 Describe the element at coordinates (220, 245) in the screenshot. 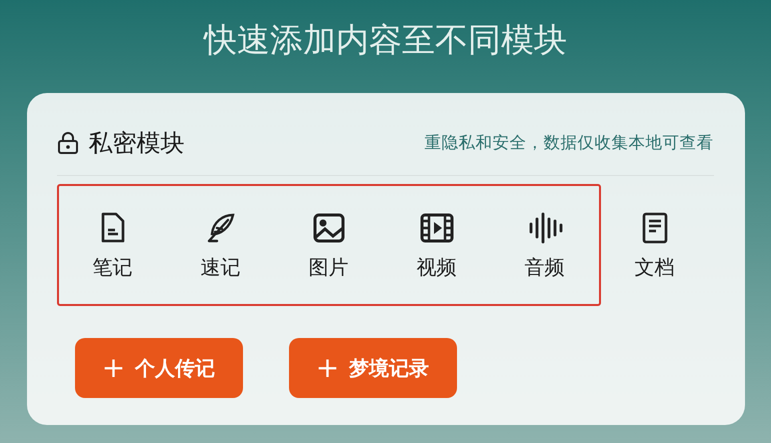

I see `content-type-item: 速记` at that location.